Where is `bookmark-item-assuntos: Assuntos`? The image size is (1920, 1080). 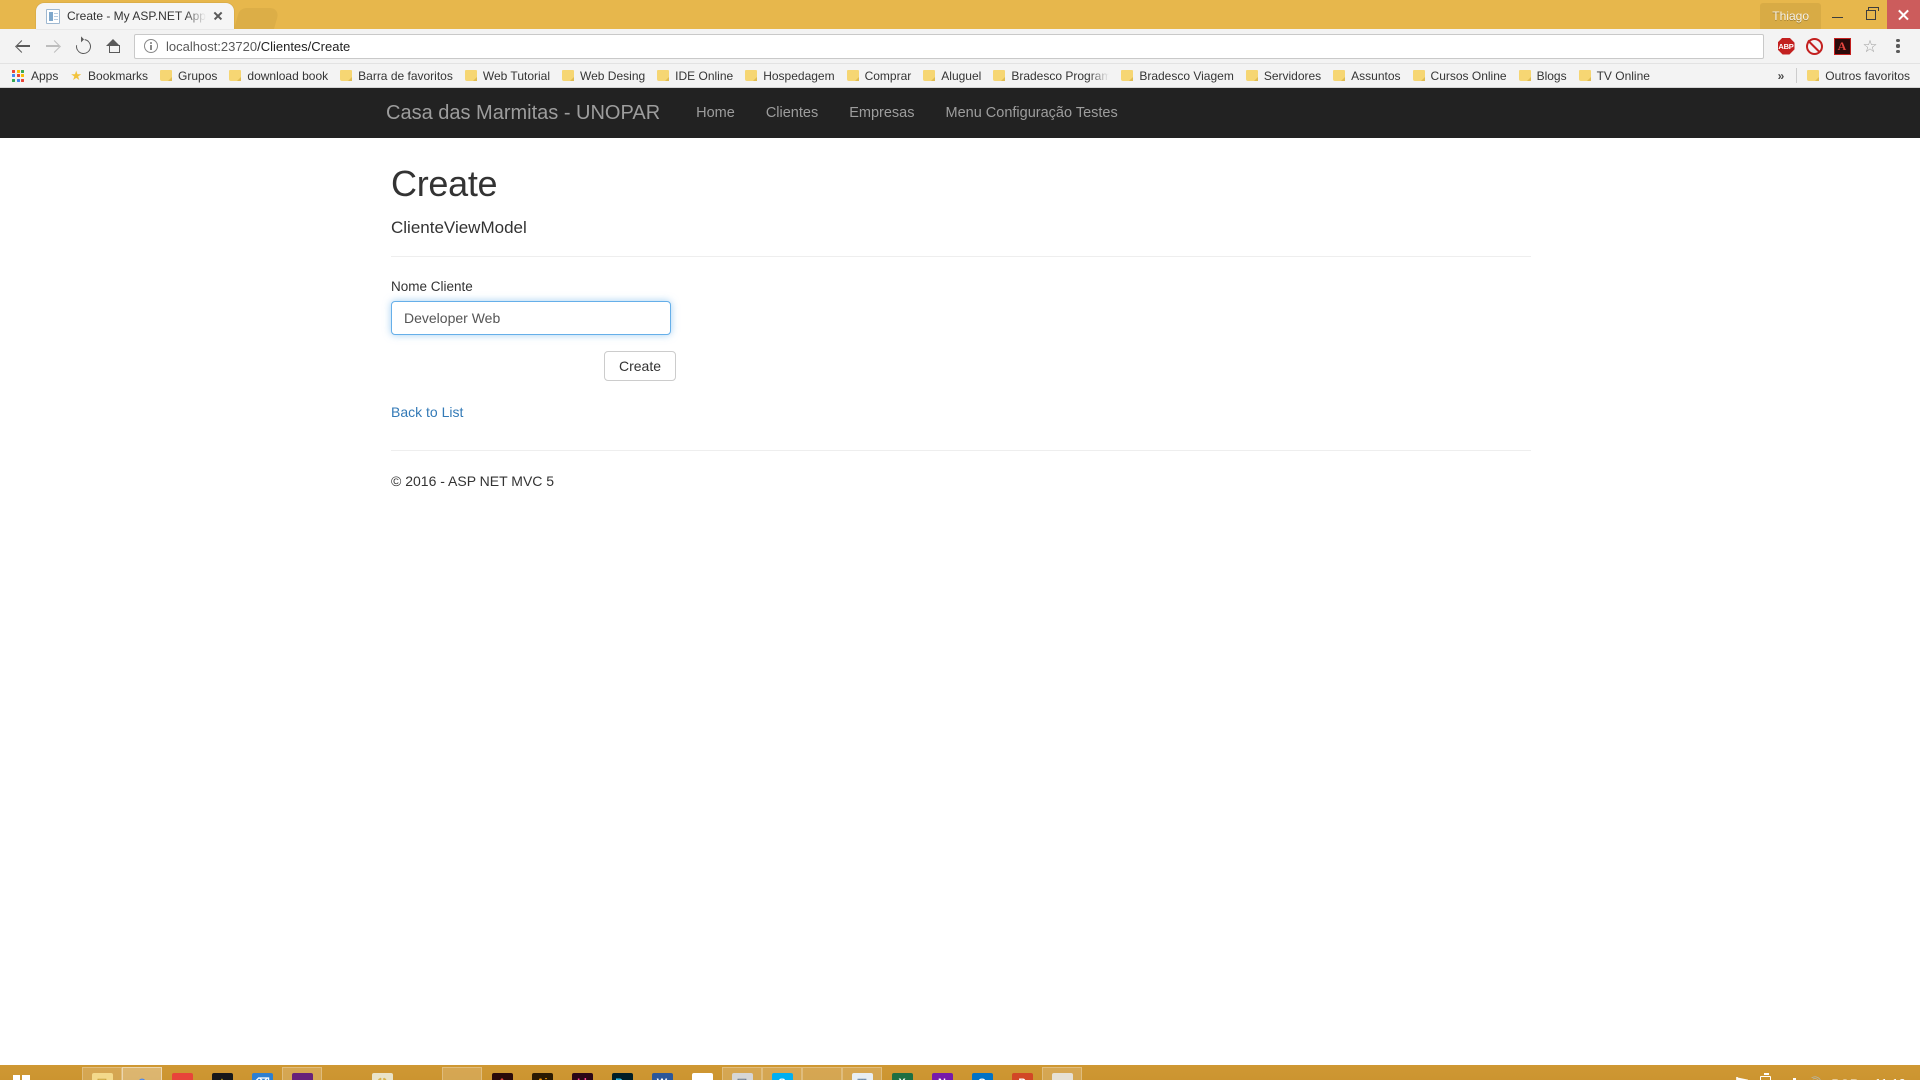
bookmark-item-assuntos: Assuntos is located at coordinates (1366, 76).